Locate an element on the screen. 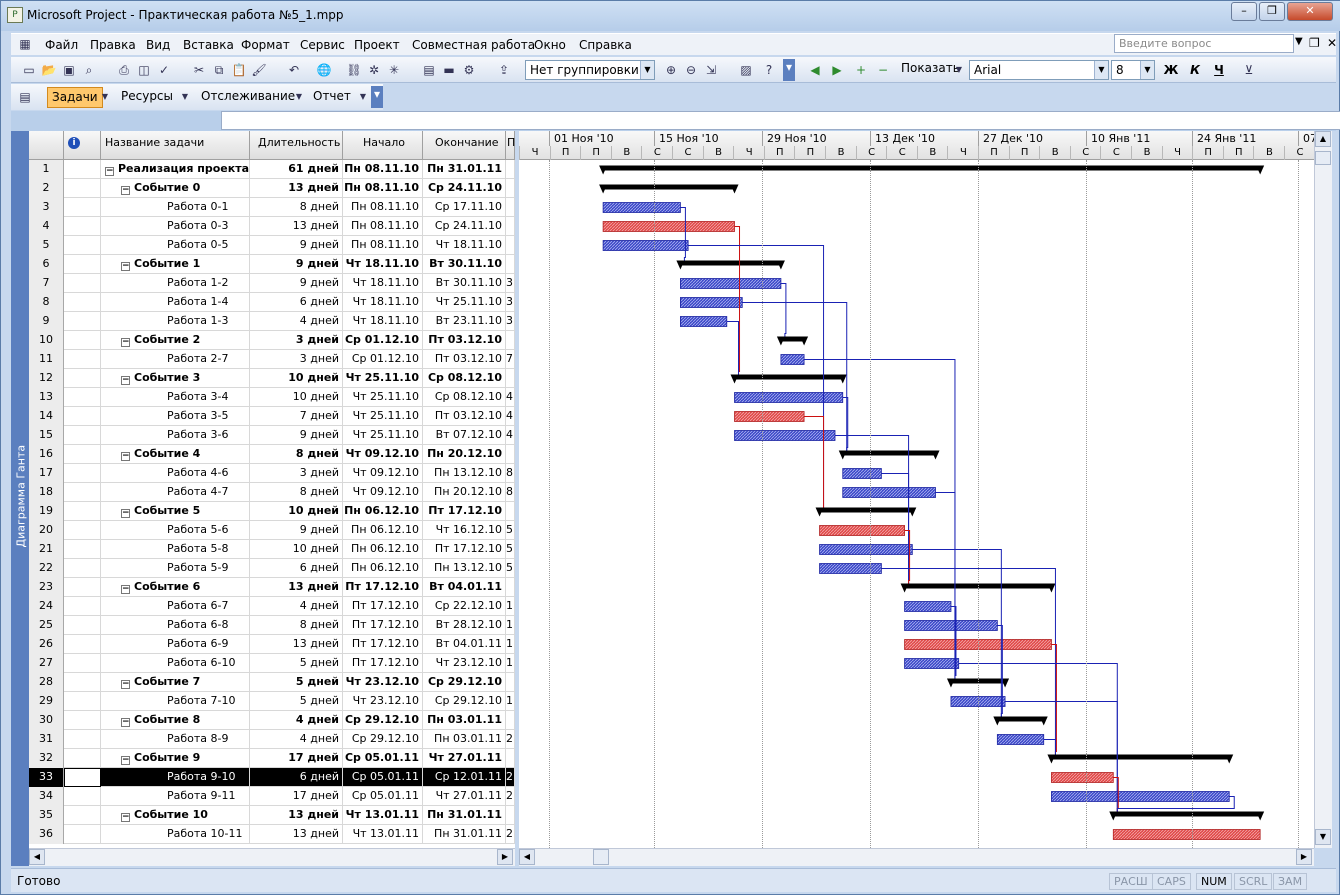 The image size is (1340, 895). task-name-cell: Работа 4-6 is located at coordinates (175, 473).